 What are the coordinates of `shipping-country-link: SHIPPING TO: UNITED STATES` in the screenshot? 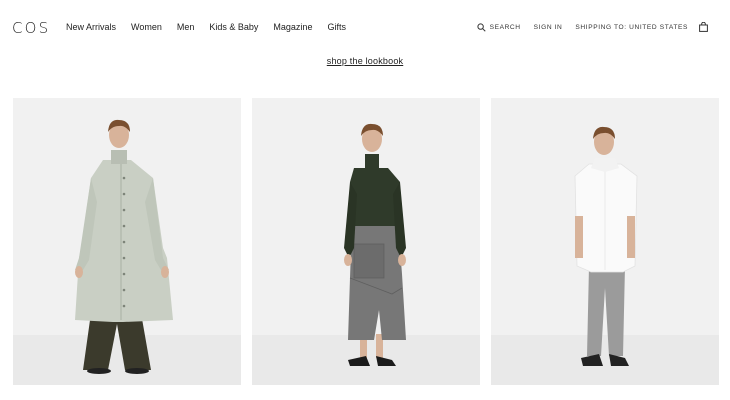 It's located at (631, 27).